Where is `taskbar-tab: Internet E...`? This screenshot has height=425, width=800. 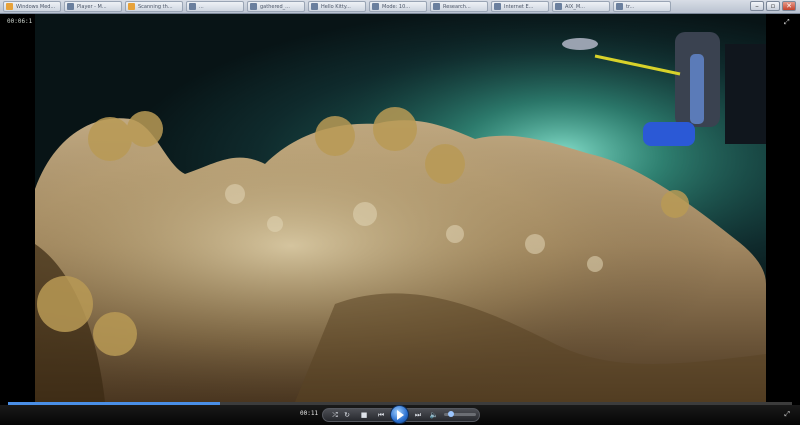
taskbar-tab: Internet E... is located at coordinates (520, 6).